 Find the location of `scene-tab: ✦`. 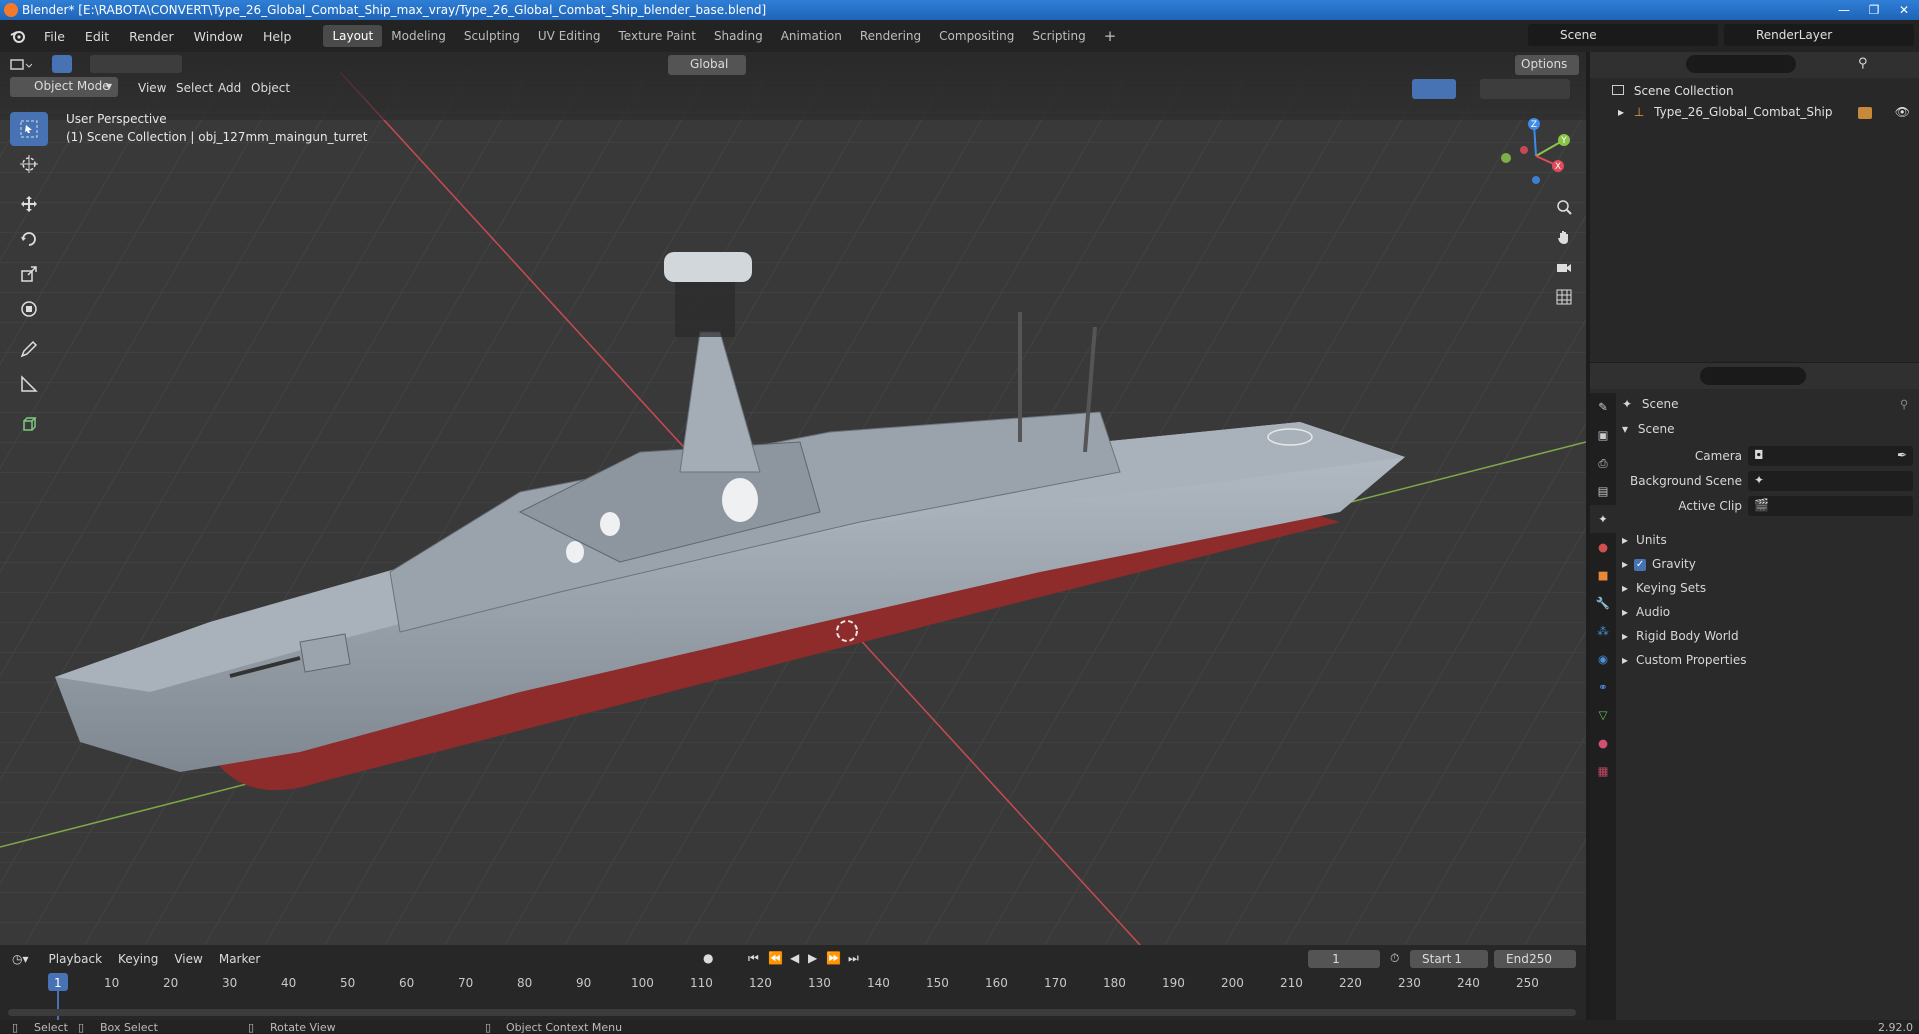

scene-tab: ✦ is located at coordinates (1603, 519).